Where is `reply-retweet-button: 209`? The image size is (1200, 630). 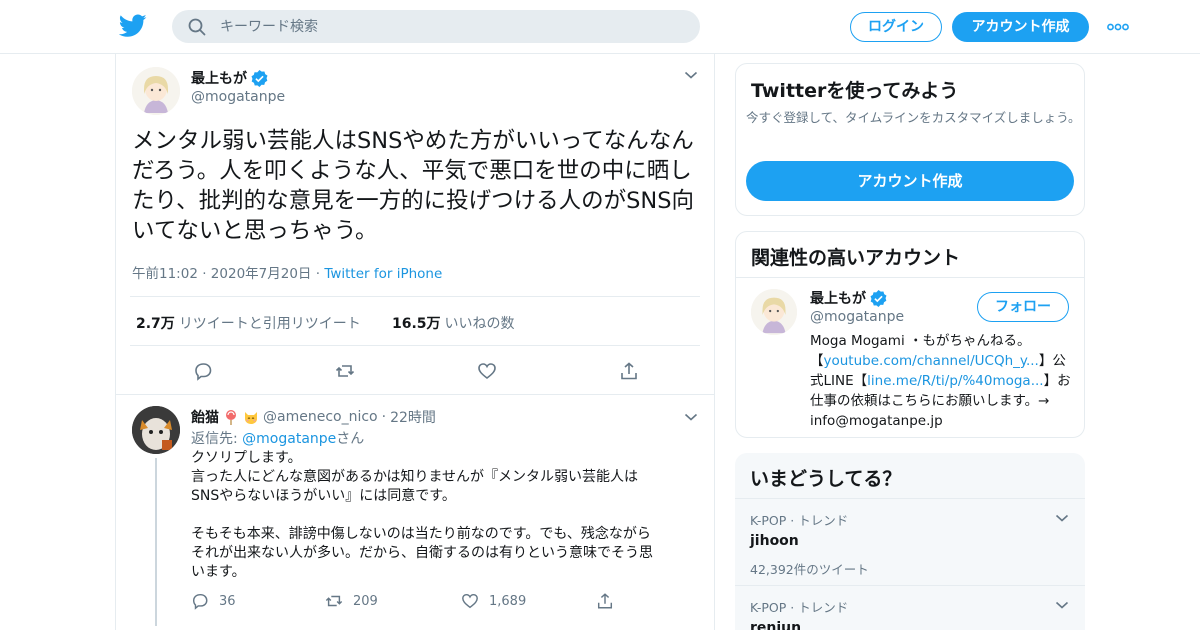
reply-retweet-button: 209 is located at coordinates (351, 601).